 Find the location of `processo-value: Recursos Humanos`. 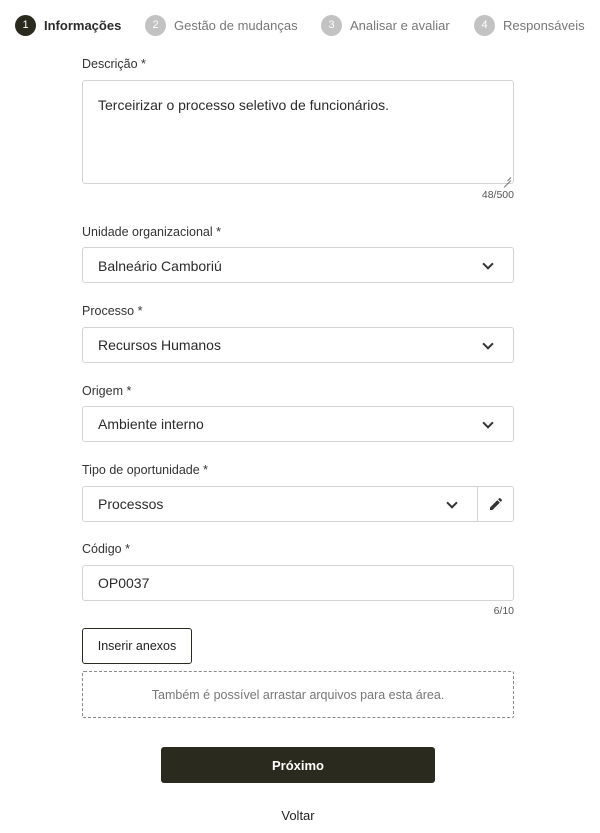

processo-value: Recursos Humanos is located at coordinates (159, 345).